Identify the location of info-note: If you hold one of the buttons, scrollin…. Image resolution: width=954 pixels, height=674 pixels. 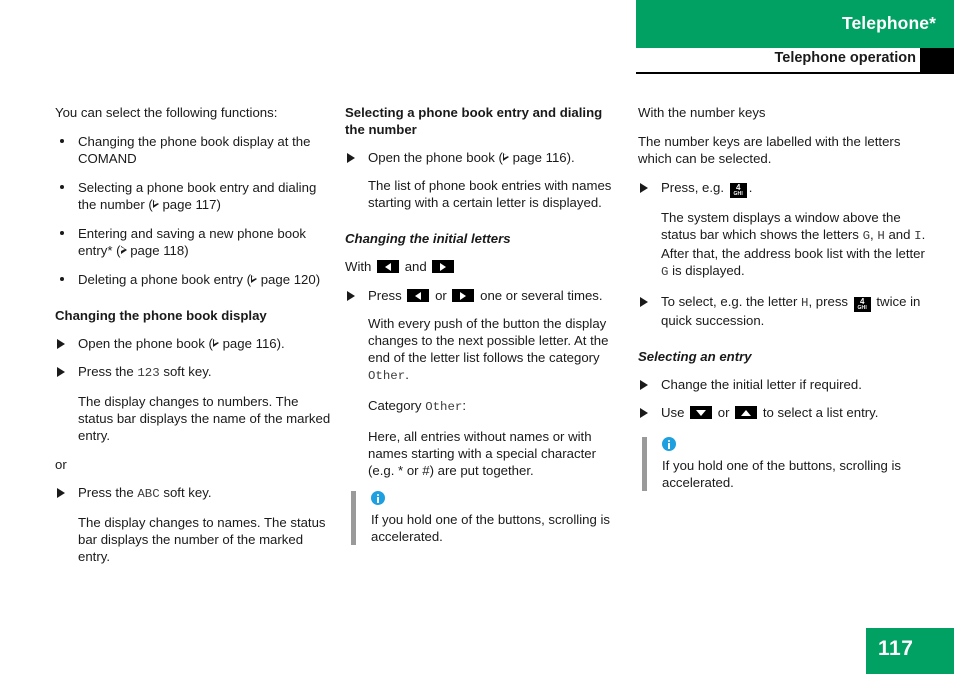
(485, 518).